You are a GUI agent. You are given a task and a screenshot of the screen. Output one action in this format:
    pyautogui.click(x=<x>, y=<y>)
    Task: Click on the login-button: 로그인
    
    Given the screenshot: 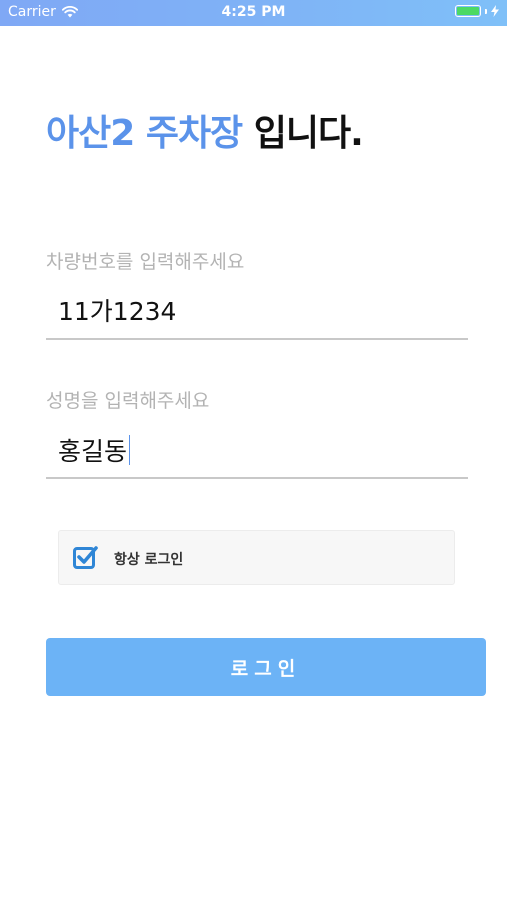 What is the action you would take?
    pyautogui.click(x=266, y=667)
    